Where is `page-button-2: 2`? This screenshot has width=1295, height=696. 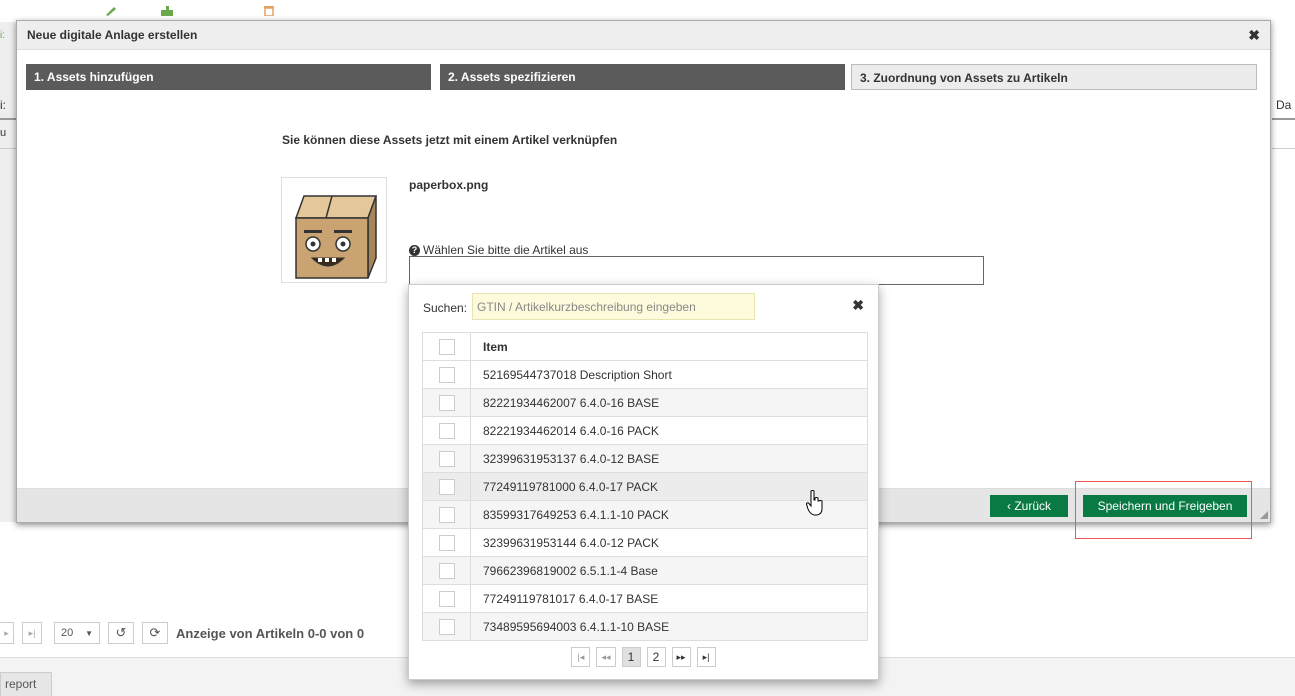
page-button-2: 2 is located at coordinates (656, 657).